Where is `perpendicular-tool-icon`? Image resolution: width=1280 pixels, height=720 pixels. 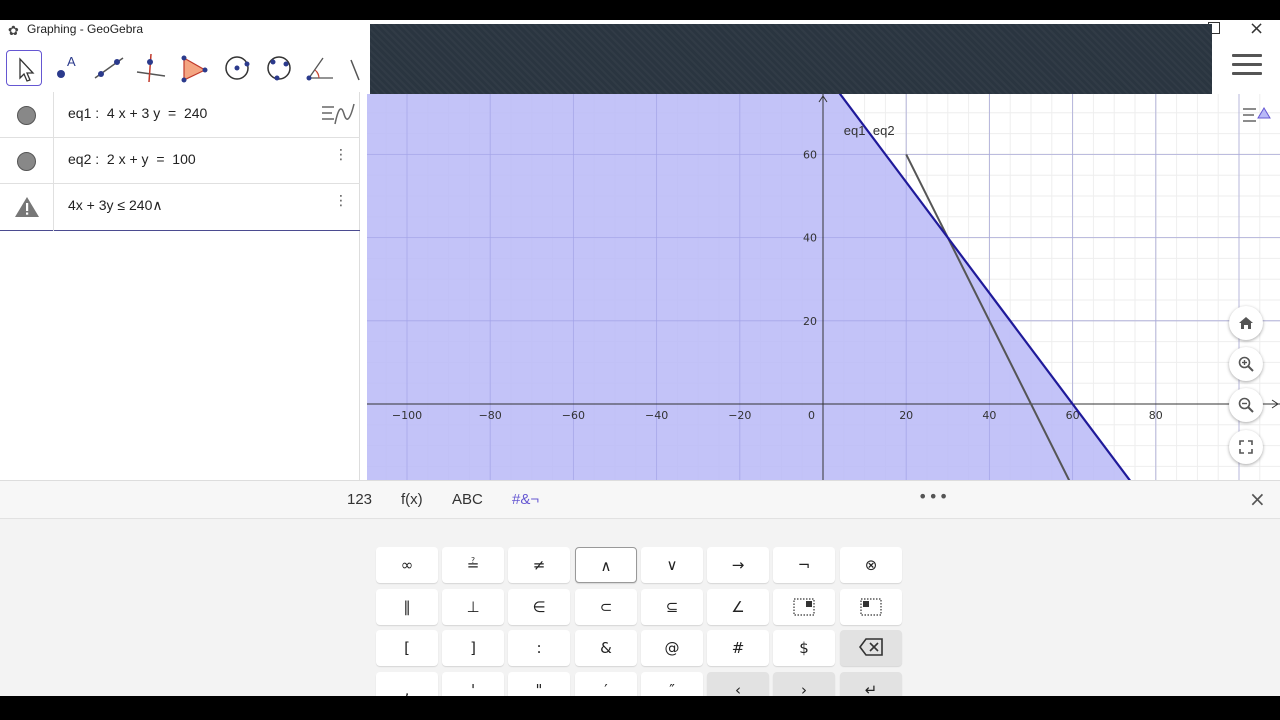 perpendicular-tool-icon is located at coordinates (151, 68).